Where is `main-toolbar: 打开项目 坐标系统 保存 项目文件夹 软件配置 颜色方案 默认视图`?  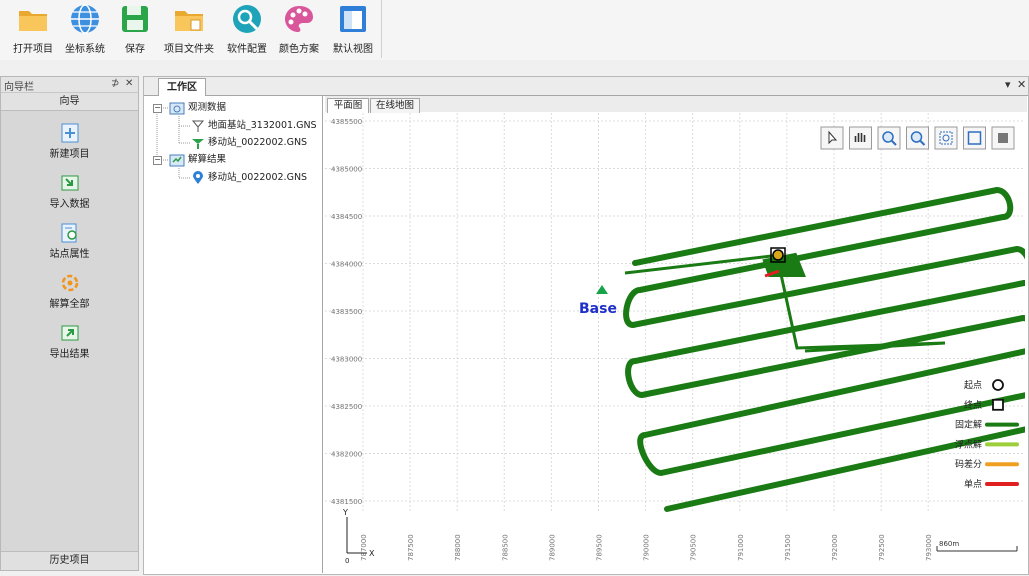
main-toolbar: 打开项目 坐标系统 保存 项目文件夹 软件配置 颜色方案 默认视图 is located at coordinates (514, 30).